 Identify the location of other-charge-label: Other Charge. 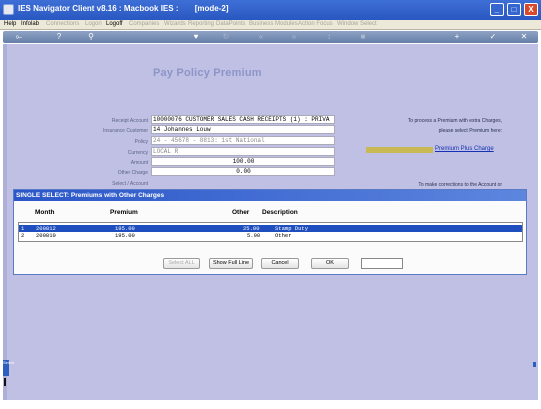
(132, 173).